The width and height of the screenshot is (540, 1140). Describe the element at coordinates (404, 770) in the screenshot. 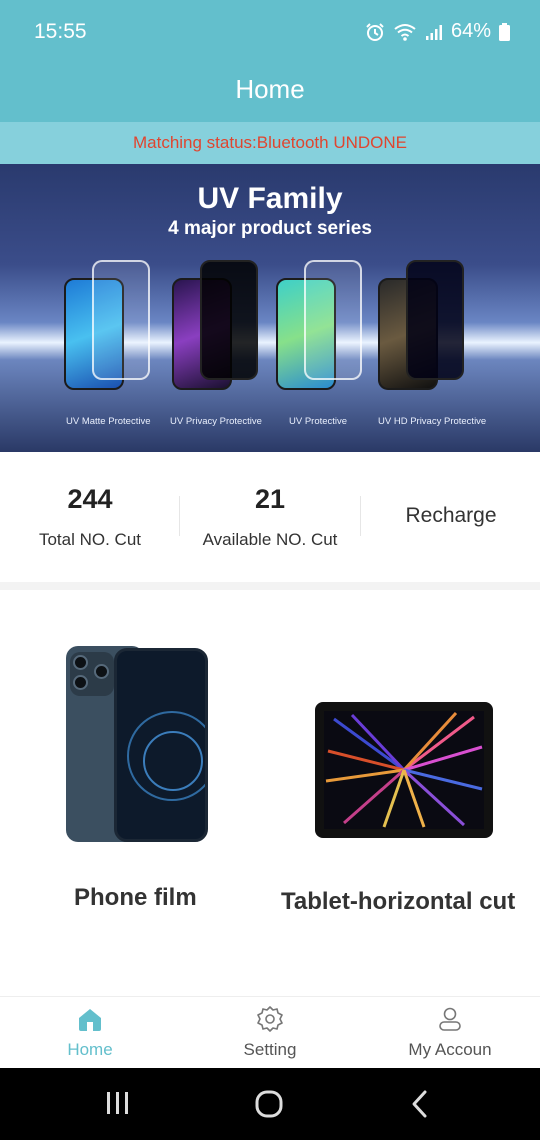

I see `tablet-image` at that location.